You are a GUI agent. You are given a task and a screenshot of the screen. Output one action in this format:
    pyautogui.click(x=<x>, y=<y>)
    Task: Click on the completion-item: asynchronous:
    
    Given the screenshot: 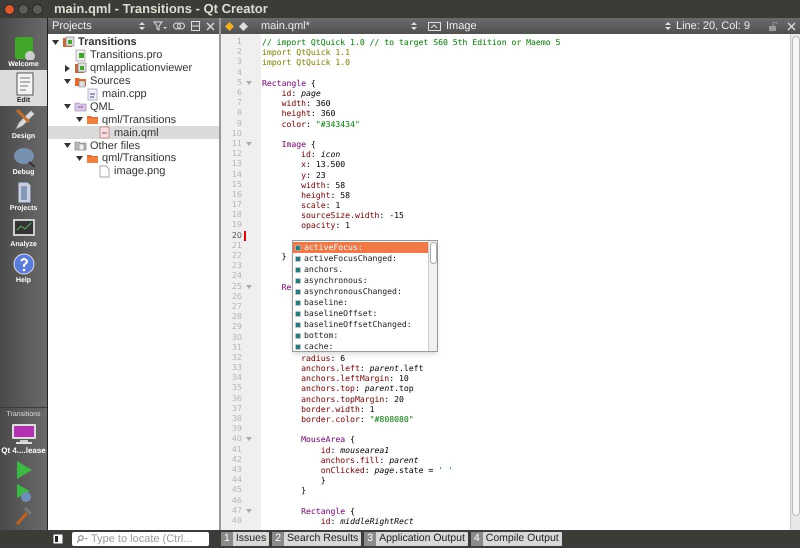 What is the action you would take?
    pyautogui.click(x=360, y=280)
    